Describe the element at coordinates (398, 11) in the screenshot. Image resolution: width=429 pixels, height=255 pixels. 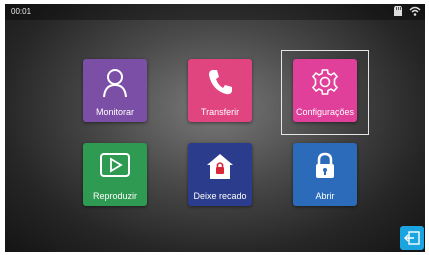
I see `sd-card-icon` at that location.